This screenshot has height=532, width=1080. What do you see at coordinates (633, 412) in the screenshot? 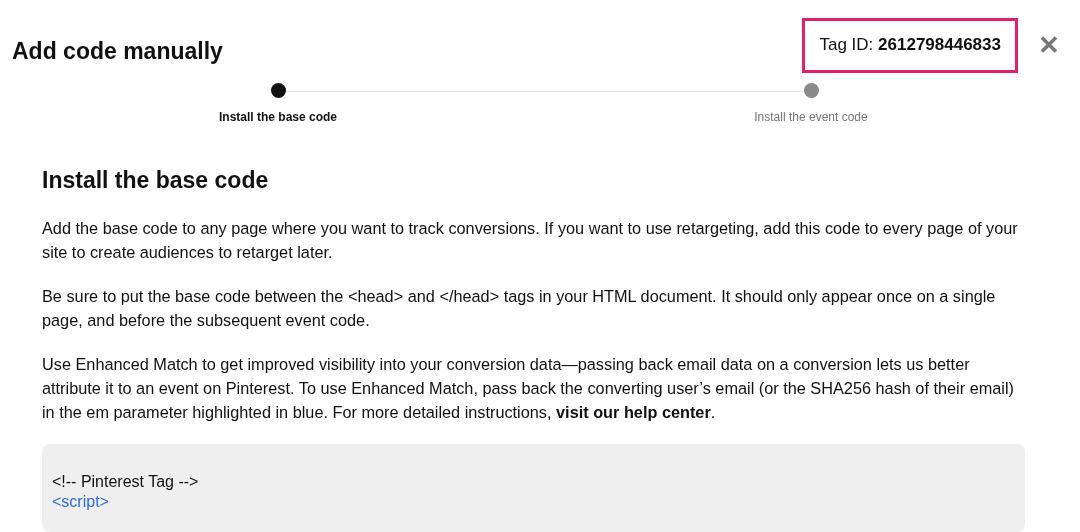
I see `help-center-link: visit our help center` at bounding box center [633, 412].